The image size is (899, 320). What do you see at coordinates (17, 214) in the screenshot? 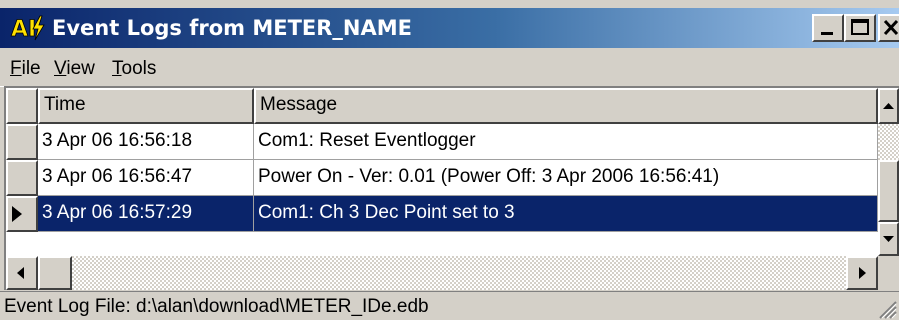
I see `row-pointer-icon` at bounding box center [17, 214].